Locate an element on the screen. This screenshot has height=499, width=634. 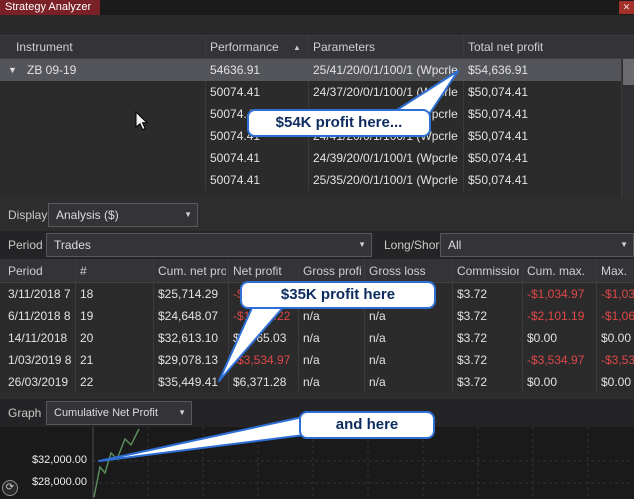
column-header-gross-profit: Gross profit is located at coordinates (332, 271).